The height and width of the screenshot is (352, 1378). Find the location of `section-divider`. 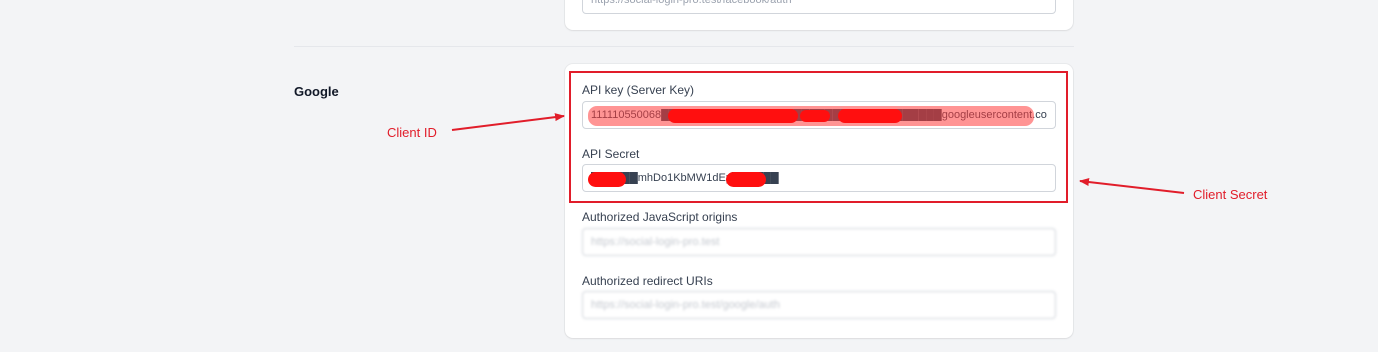

section-divider is located at coordinates (684, 46).